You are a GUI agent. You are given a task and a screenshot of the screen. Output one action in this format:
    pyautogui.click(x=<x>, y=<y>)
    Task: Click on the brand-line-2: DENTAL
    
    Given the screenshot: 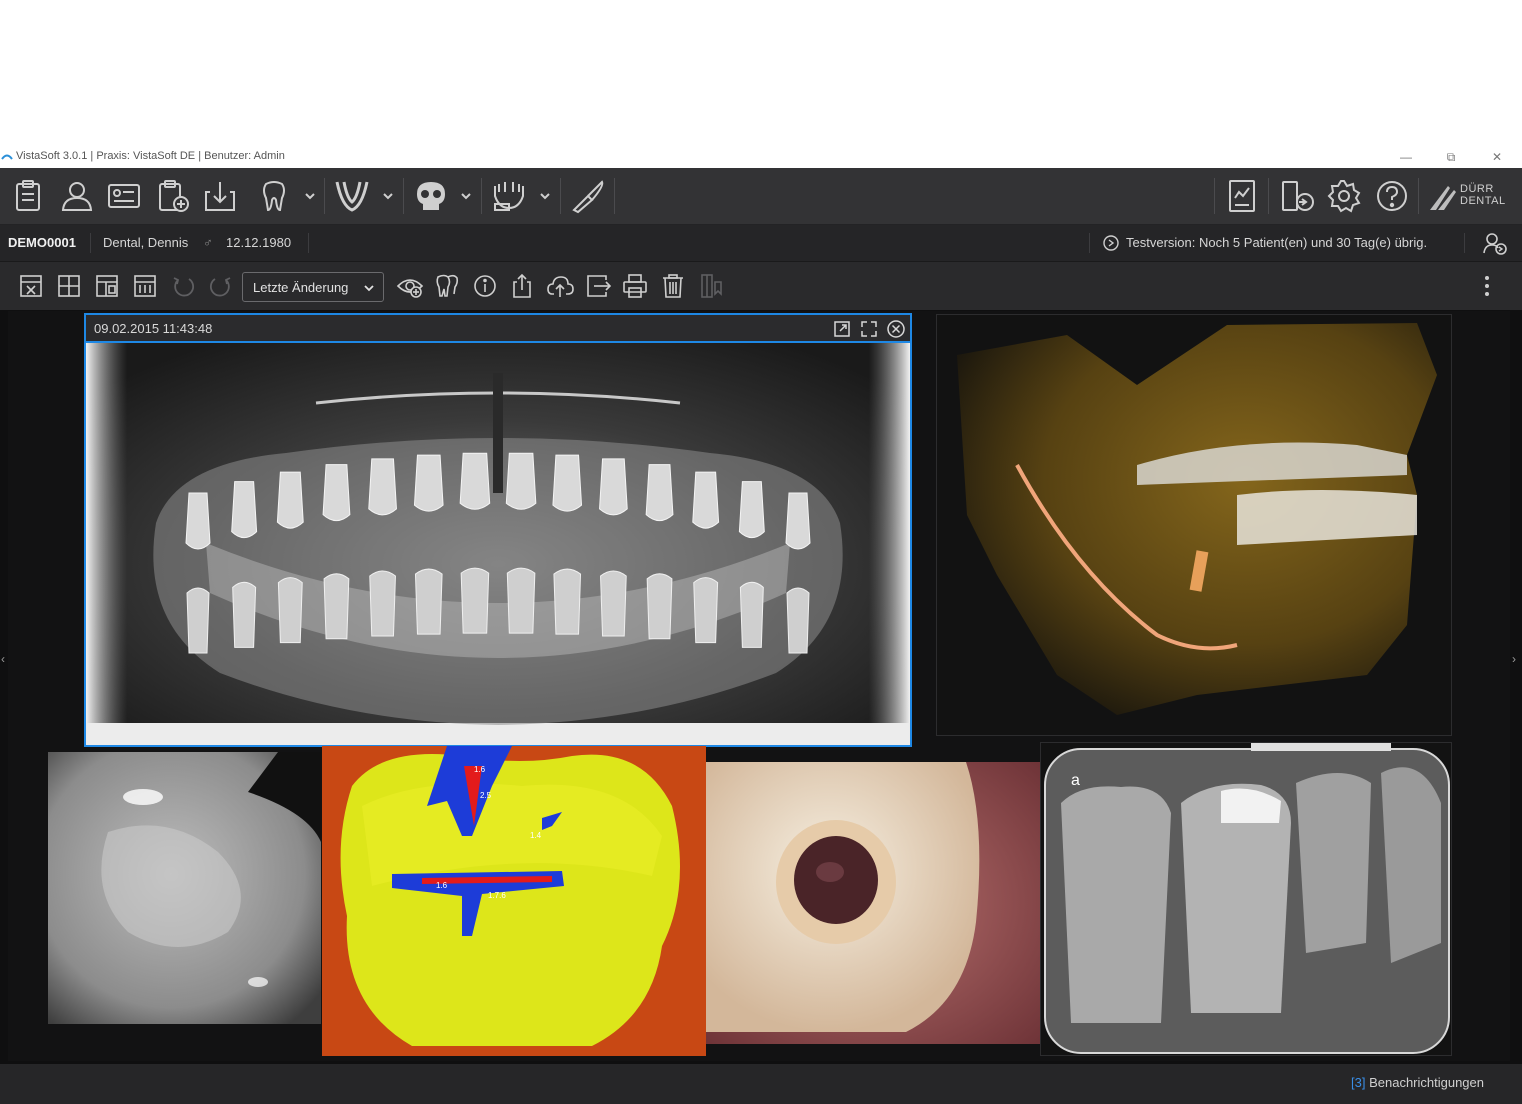 What is the action you would take?
    pyautogui.click(x=1483, y=201)
    